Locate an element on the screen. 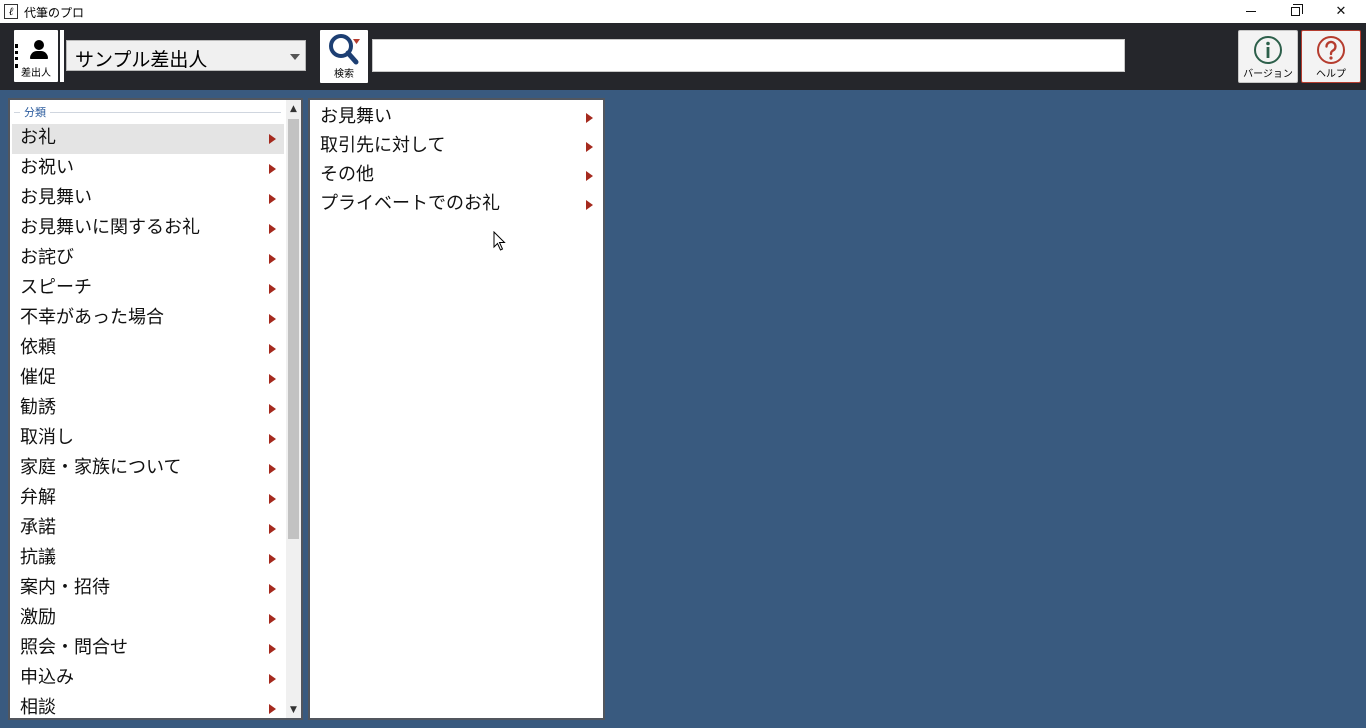 This screenshot has width=1366, height=728. category-item: 取消し is located at coordinates (148, 439).